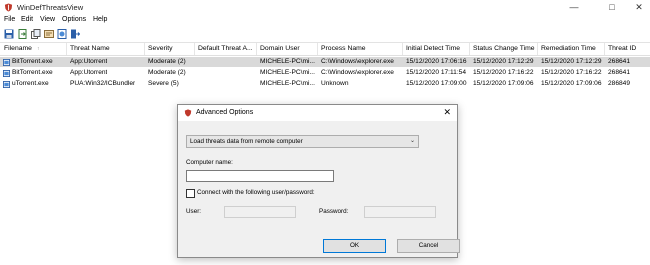 The width and height of the screenshot is (650, 265). Describe the element at coordinates (38, 49) in the screenshot. I see `sort-arrow-icon: ↑` at that location.